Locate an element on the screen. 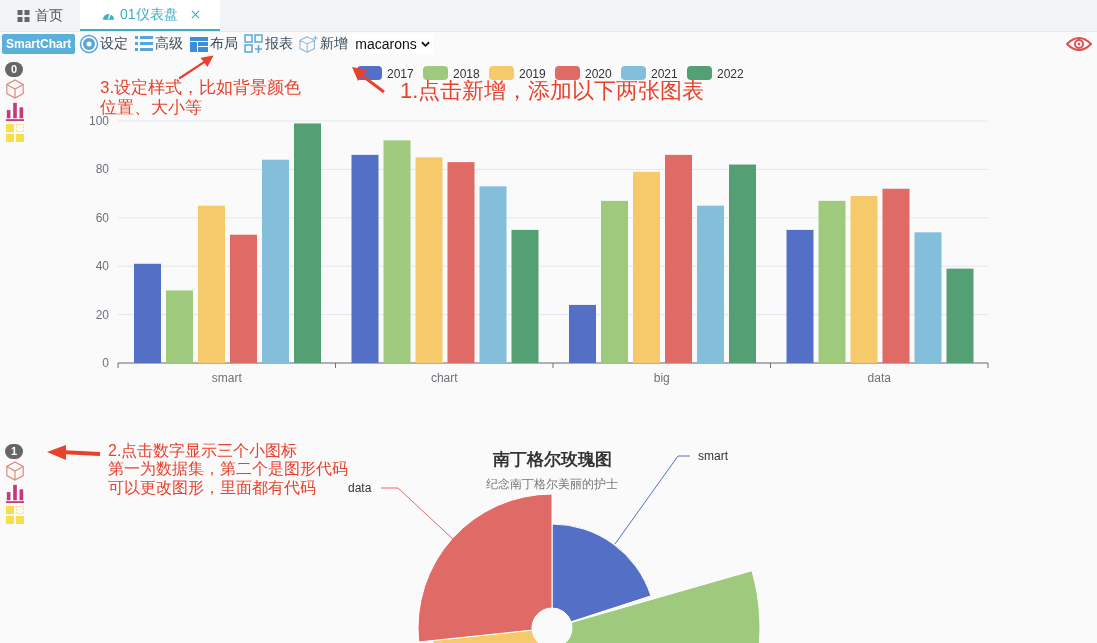 Image resolution: width=1097 pixels, height=643 pixels. annotation-note: 2.点击数字显示三个小图标 第一为数据集，第二个是图形代码 可以更改图形，里面都有代码 is located at coordinates (228, 470).